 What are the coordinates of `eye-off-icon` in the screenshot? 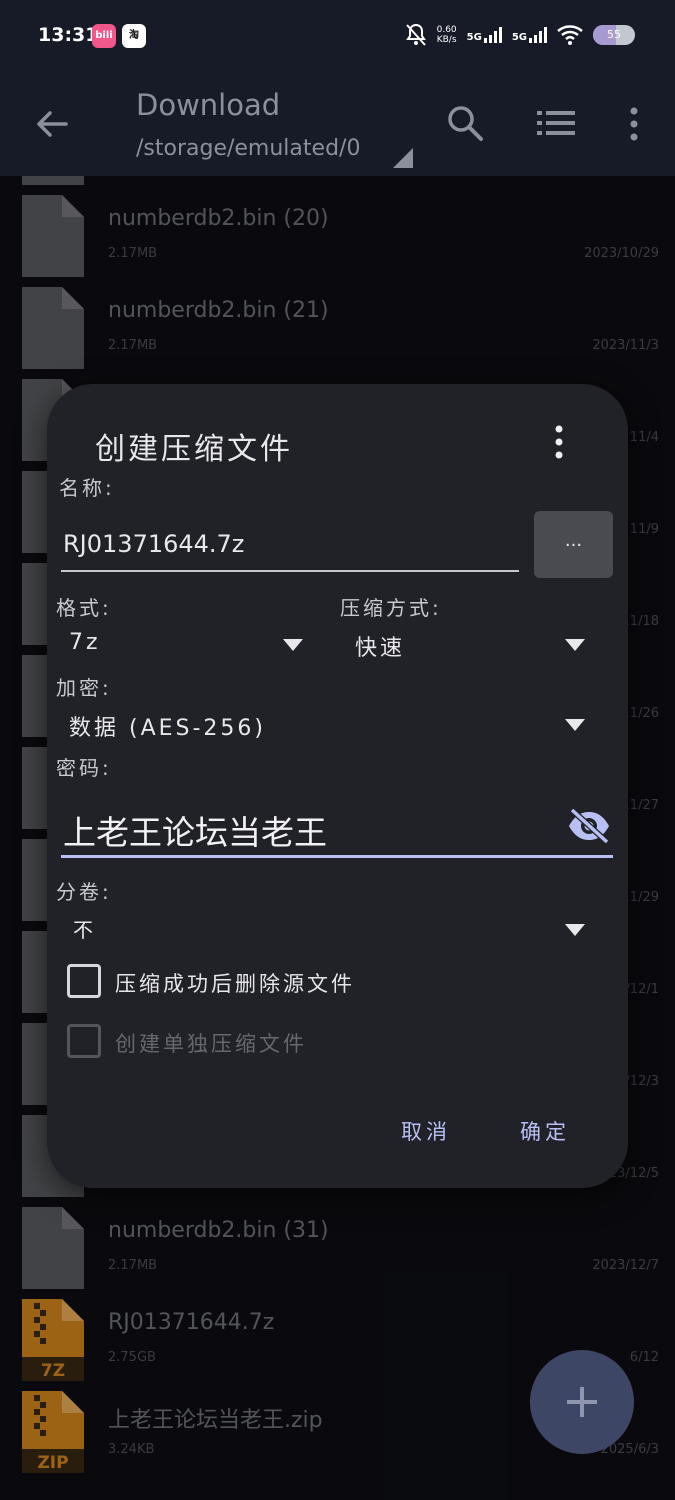 It's located at (589, 826).